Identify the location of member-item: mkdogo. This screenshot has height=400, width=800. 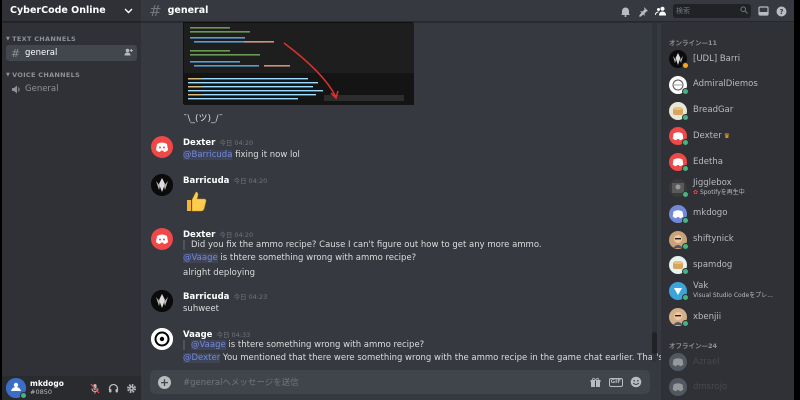
(731, 214).